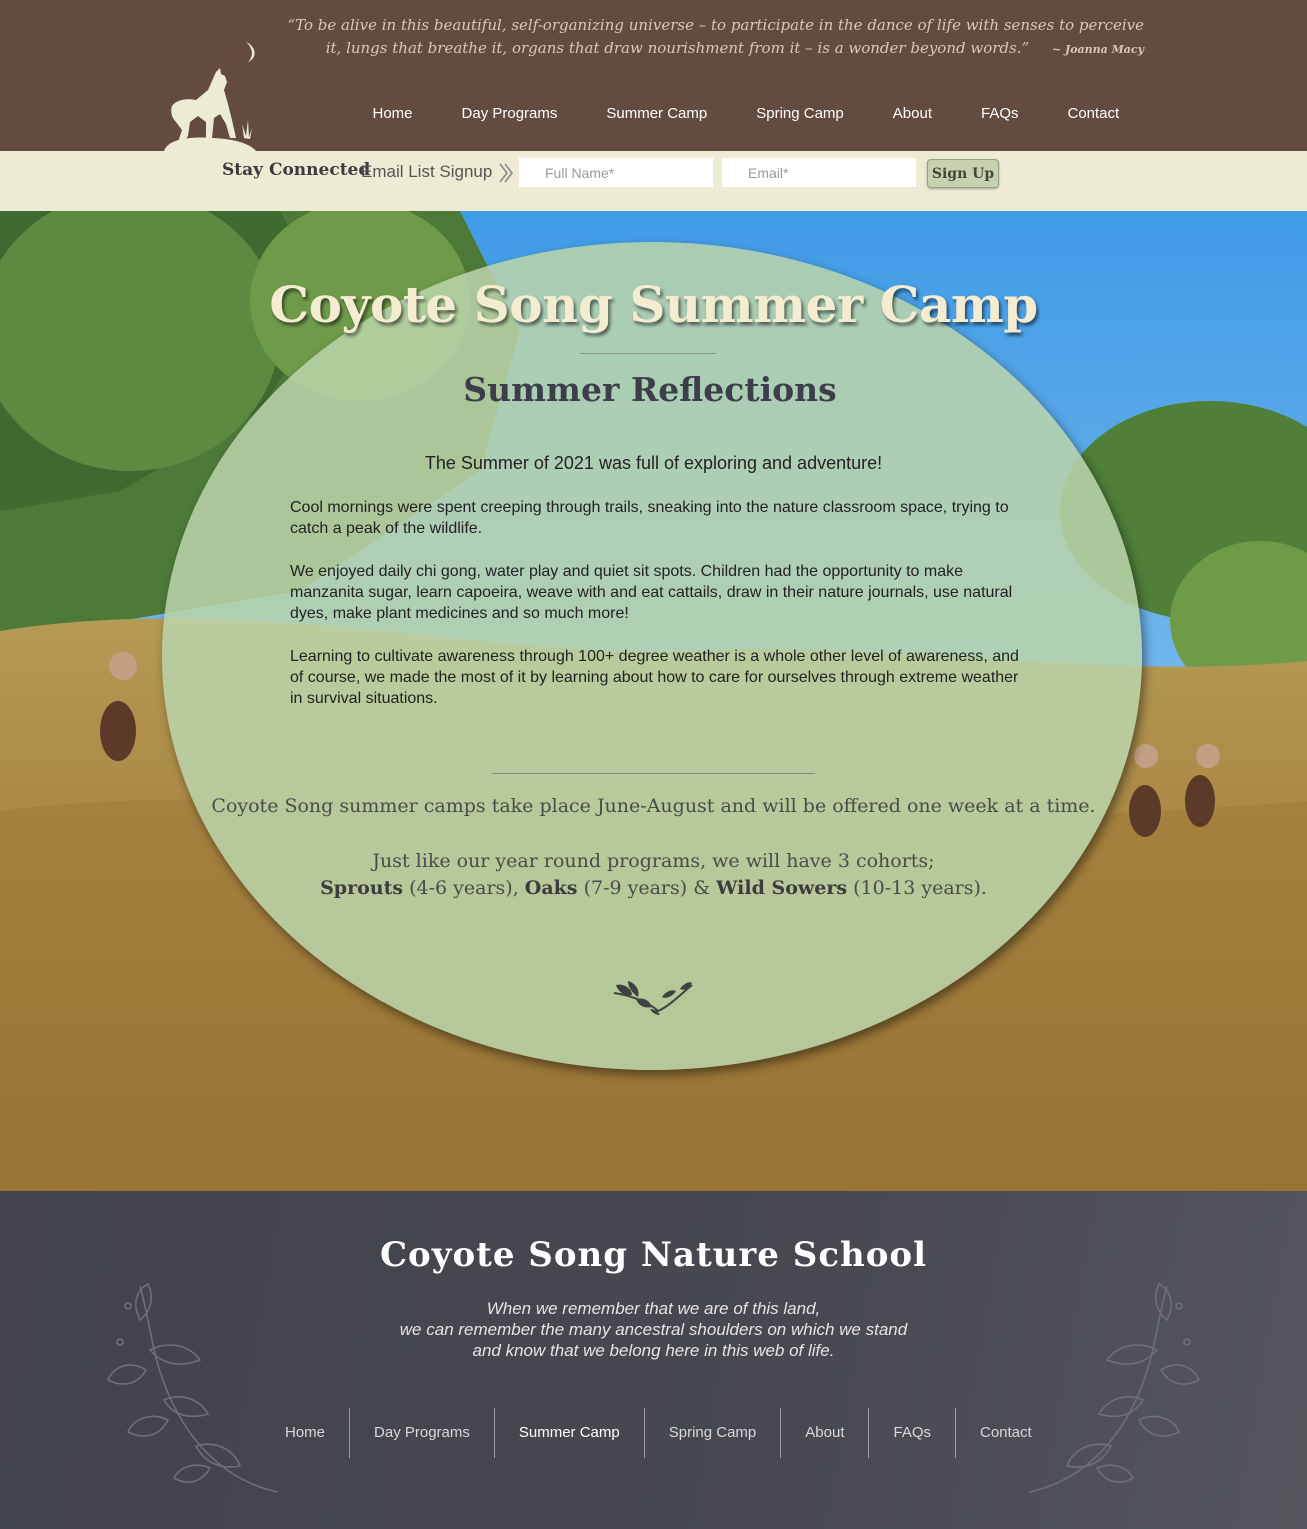 This screenshot has width=1307, height=1529. Describe the element at coordinates (648, 353) in the screenshot. I see `title-divider` at that location.